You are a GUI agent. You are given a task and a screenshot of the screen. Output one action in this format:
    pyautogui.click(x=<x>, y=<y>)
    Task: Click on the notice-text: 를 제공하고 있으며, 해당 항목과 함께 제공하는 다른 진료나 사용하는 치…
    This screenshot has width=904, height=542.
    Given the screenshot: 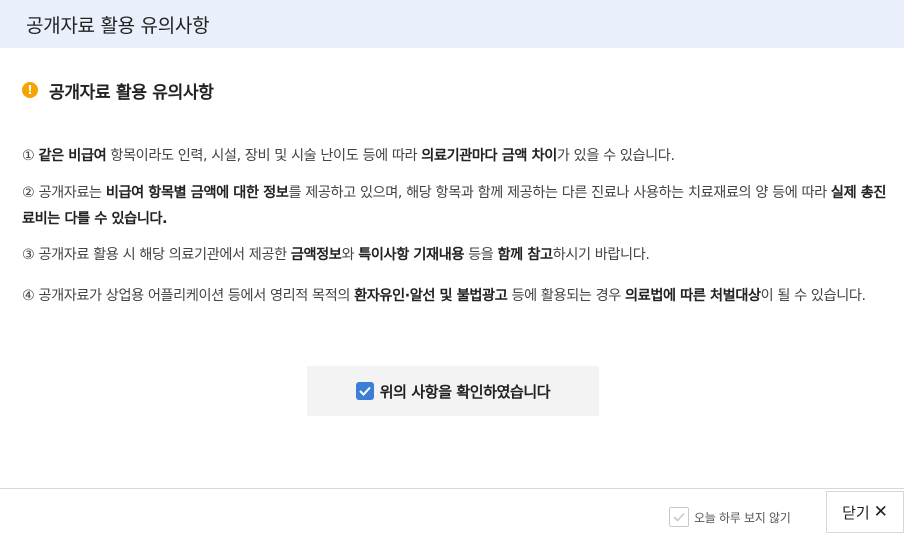 What is the action you would take?
    pyautogui.click(x=559, y=193)
    